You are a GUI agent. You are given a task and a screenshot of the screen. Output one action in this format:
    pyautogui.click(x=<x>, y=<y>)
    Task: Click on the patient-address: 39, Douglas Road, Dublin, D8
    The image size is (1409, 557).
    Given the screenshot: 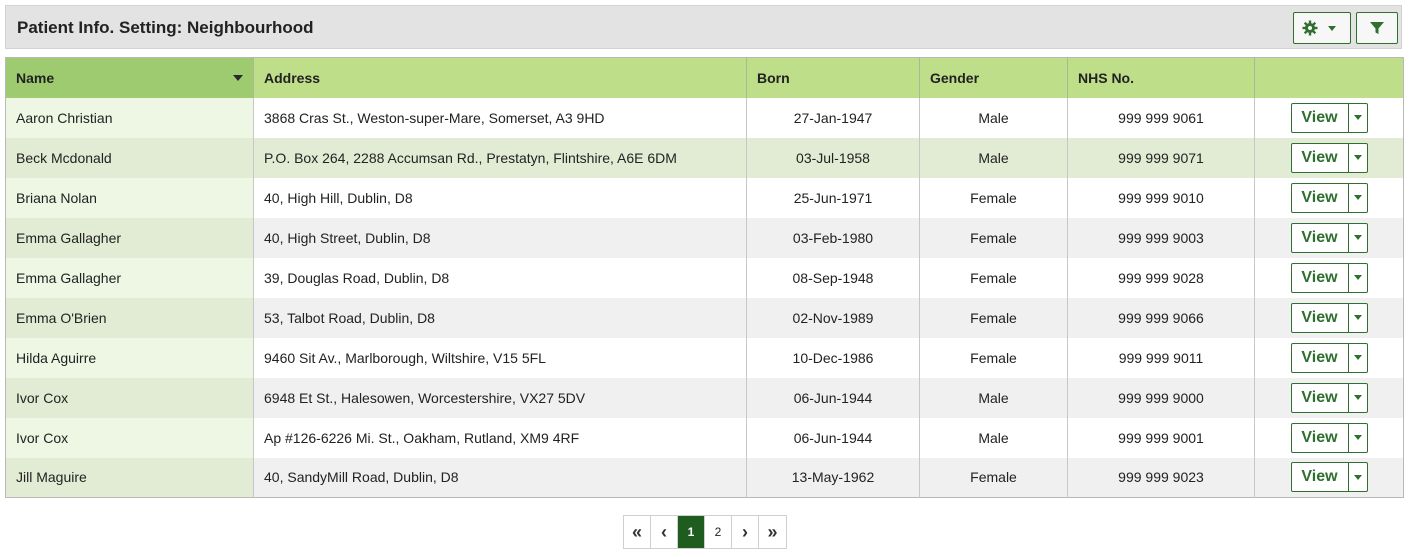 What is the action you would take?
    pyautogui.click(x=500, y=277)
    